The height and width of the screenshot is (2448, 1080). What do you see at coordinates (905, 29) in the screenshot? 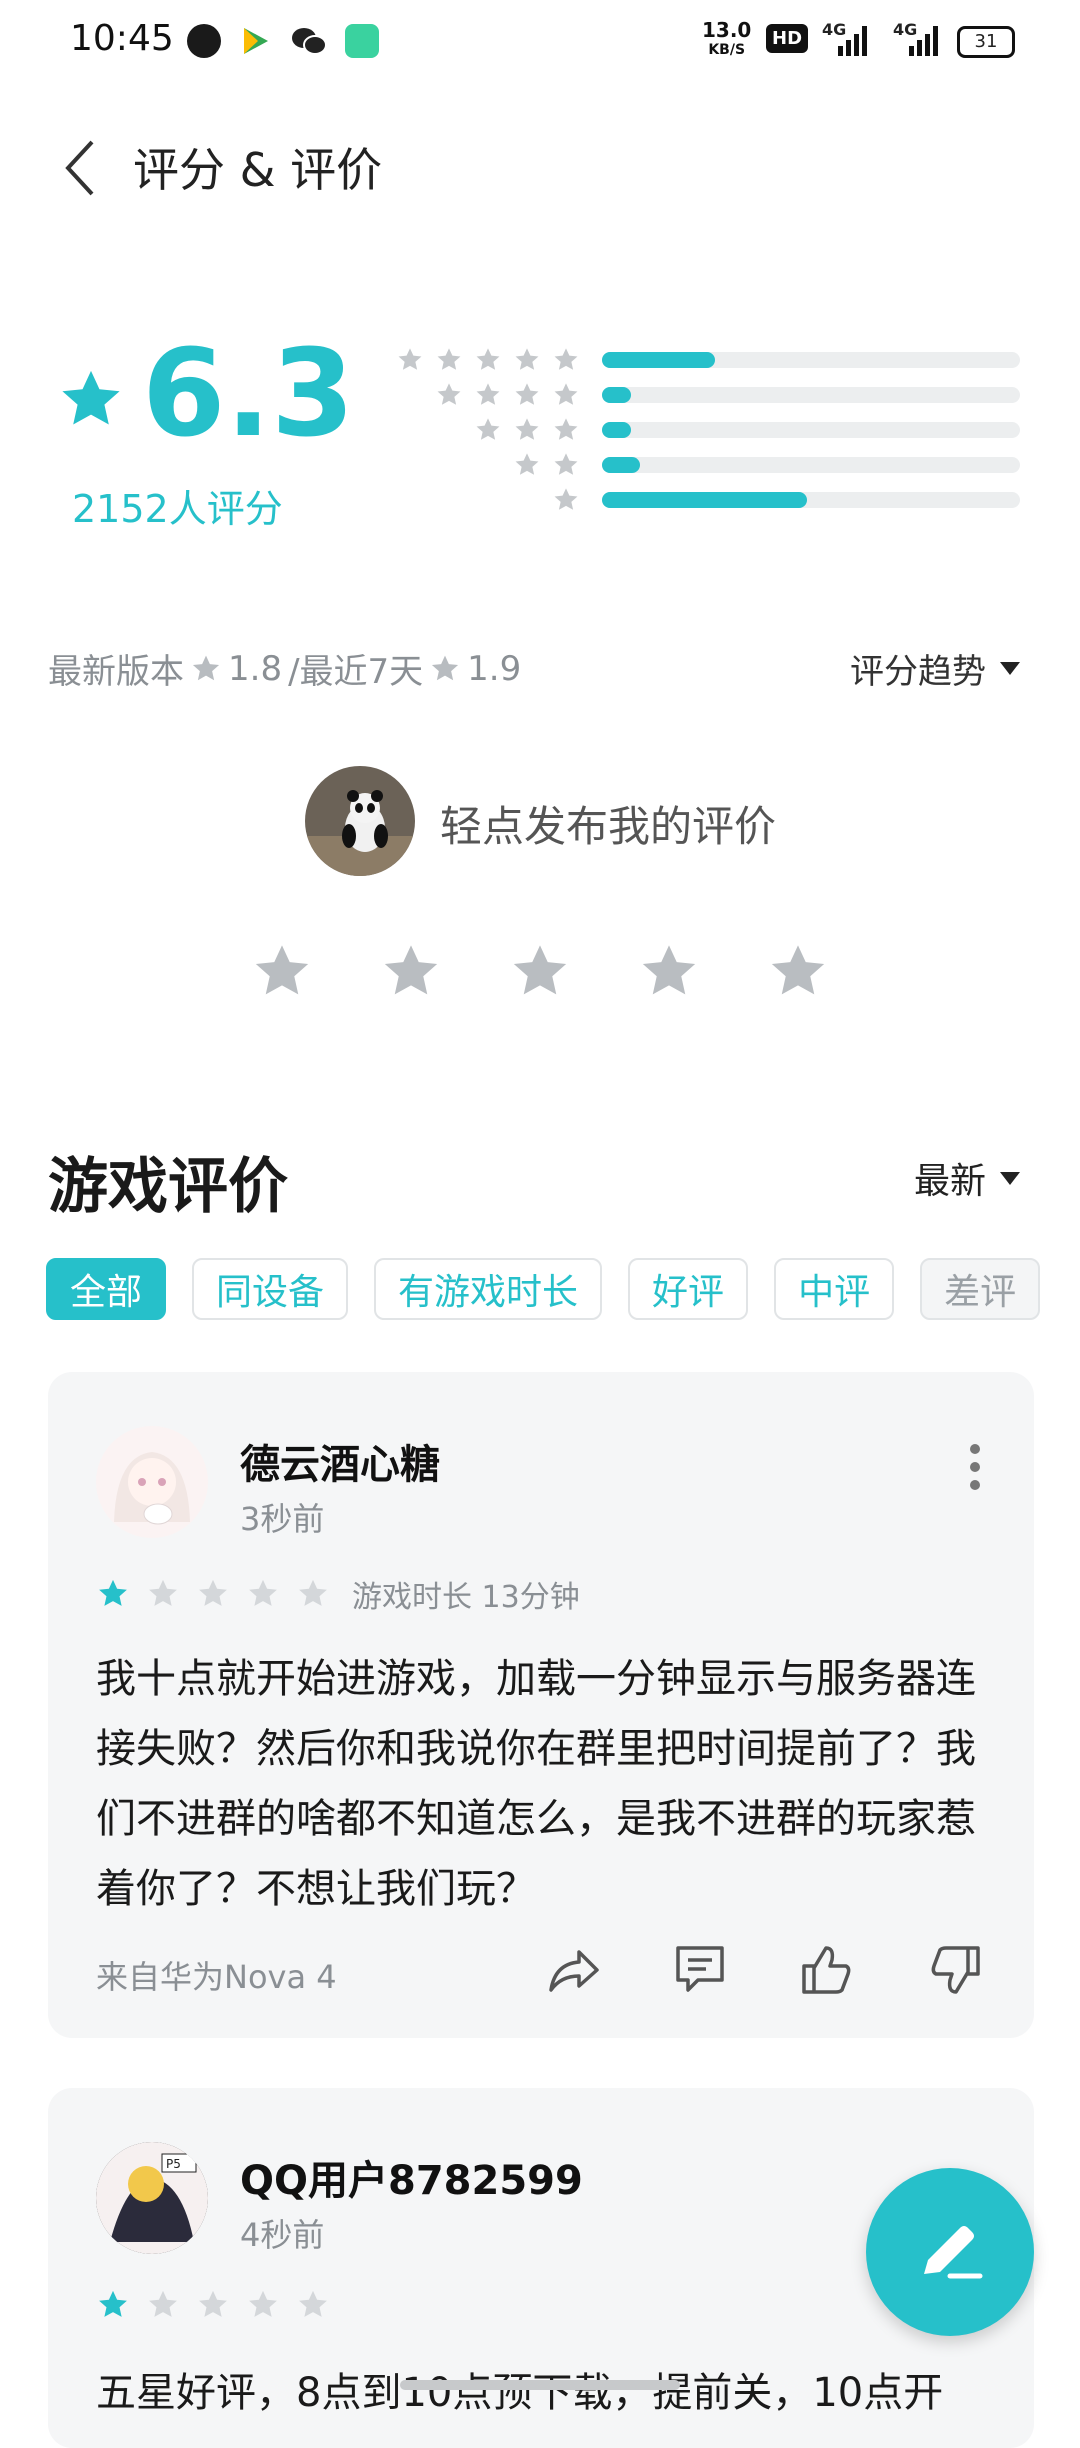
I see `net-type-2: 4G` at bounding box center [905, 29].